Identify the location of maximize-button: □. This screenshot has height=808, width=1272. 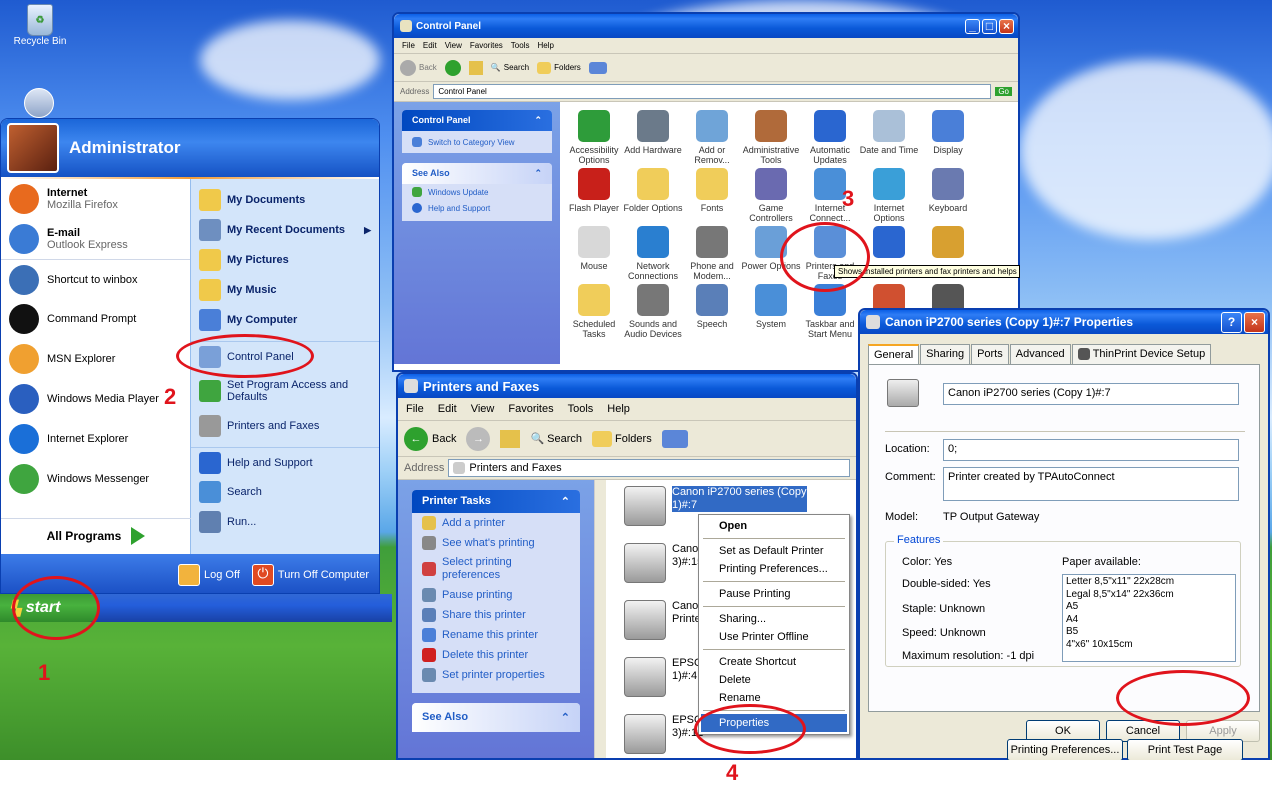
(989, 26).